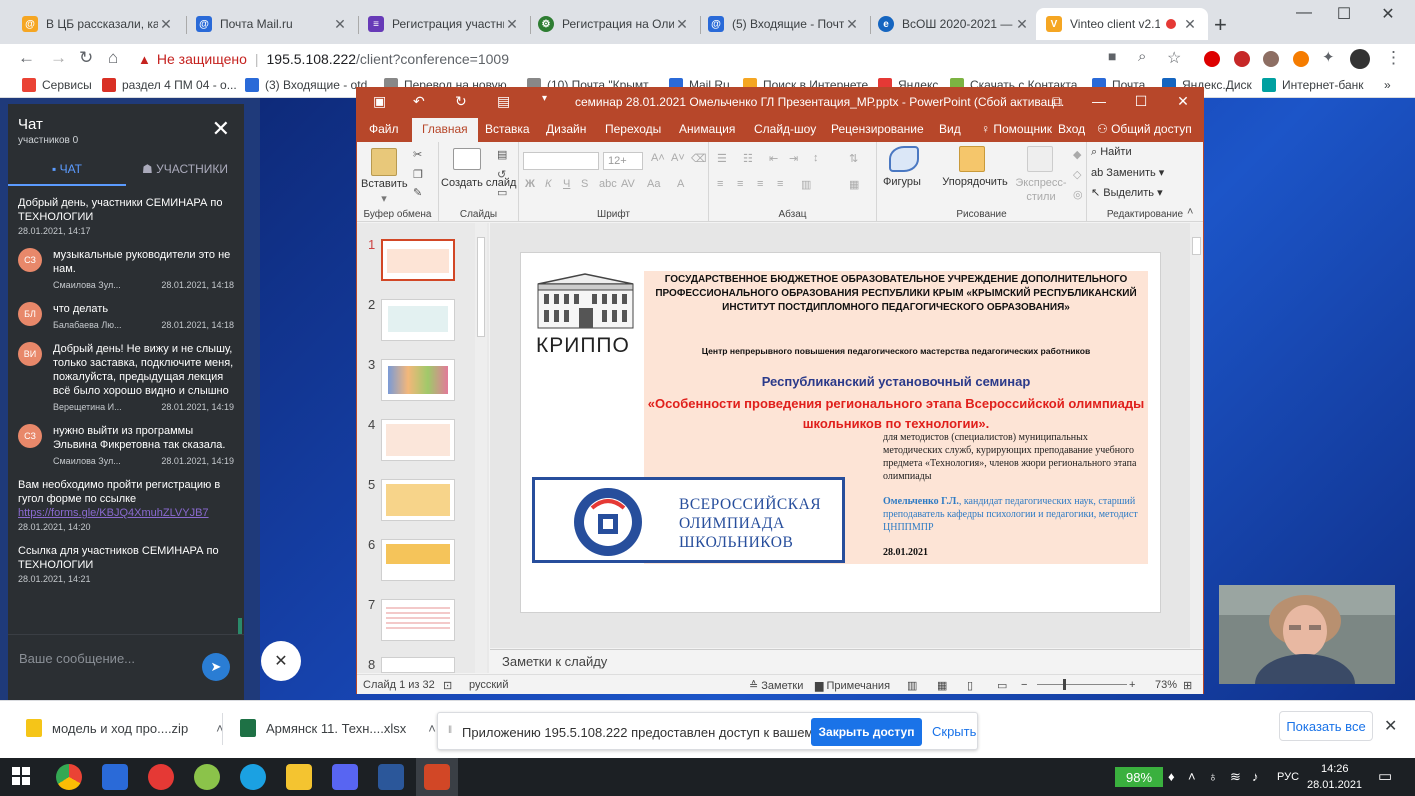  Describe the element at coordinates (1220, 25) in the screenshot. I see `new-tab-button: +` at that location.